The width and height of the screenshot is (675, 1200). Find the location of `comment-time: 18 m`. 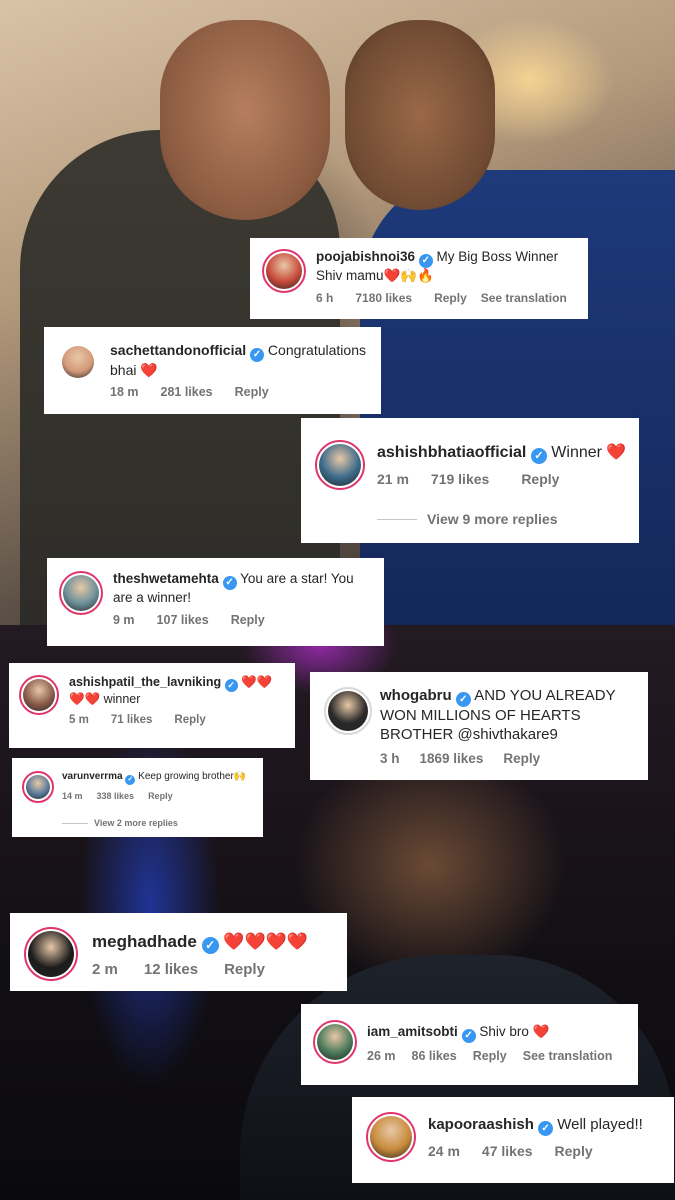

comment-time: 18 m is located at coordinates (124, 391).